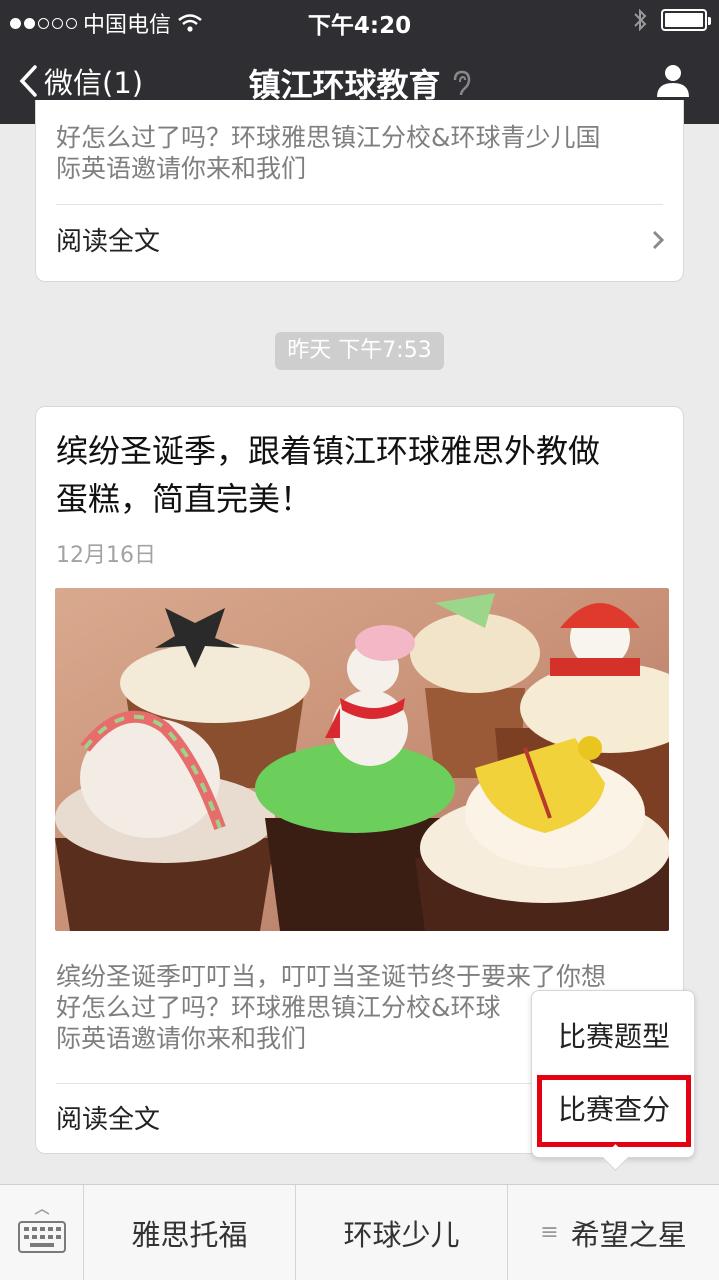 This screenshot has width=719, height=1280. I want to click on chevron-right-icon, so click(658, 240).